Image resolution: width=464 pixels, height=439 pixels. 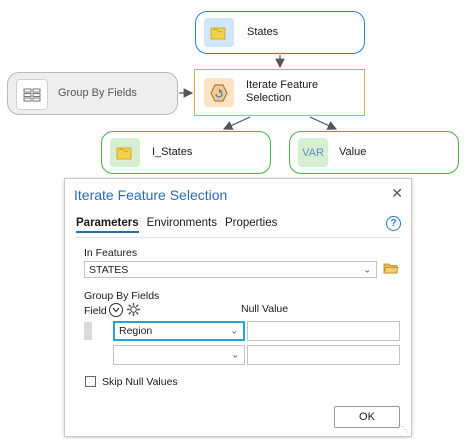 I want to click on iterate-feature-selection-node: Iterate Feature Selection, so click(x=279, y=92).